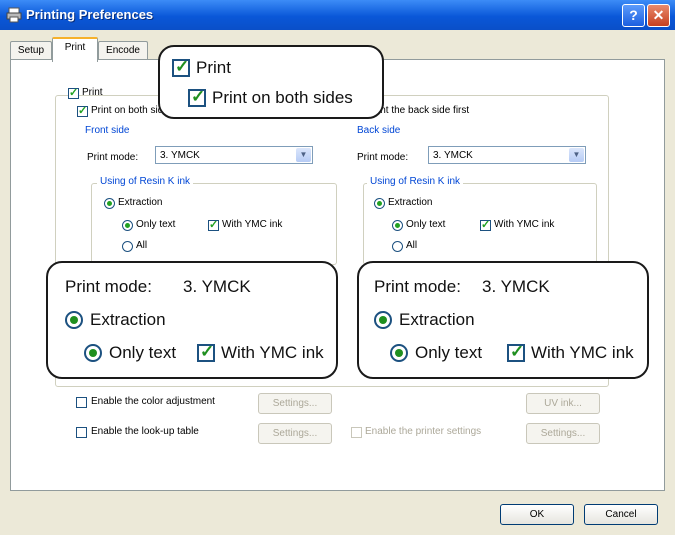 This screenshot has height=535, width=675. What do you see at coordinates (252, 224) in the screenshot?
I see `front-with-ymc-label: With YMC ink` at bounding box center [252, 224].